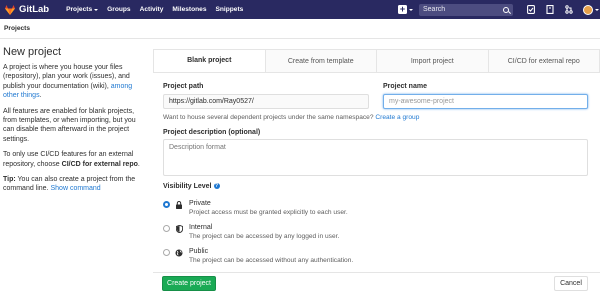  What do you see at coordinates (375, 157) in the screenshot?
I see `description-textarea` at bounding box center [375, 157].